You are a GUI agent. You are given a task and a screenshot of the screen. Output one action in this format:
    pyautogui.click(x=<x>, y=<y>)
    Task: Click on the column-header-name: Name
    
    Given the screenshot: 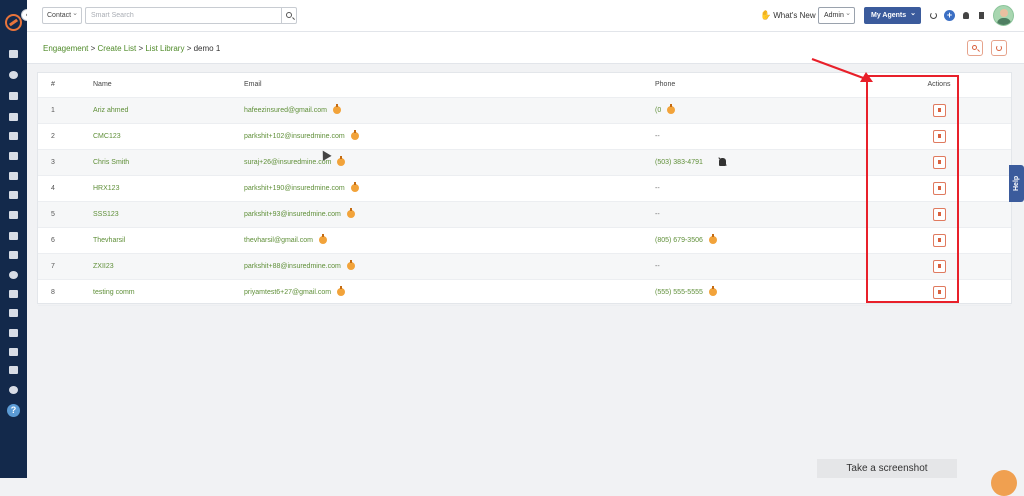 What is the action you would take?
    pyautogui.click(x=168, y=85)
    